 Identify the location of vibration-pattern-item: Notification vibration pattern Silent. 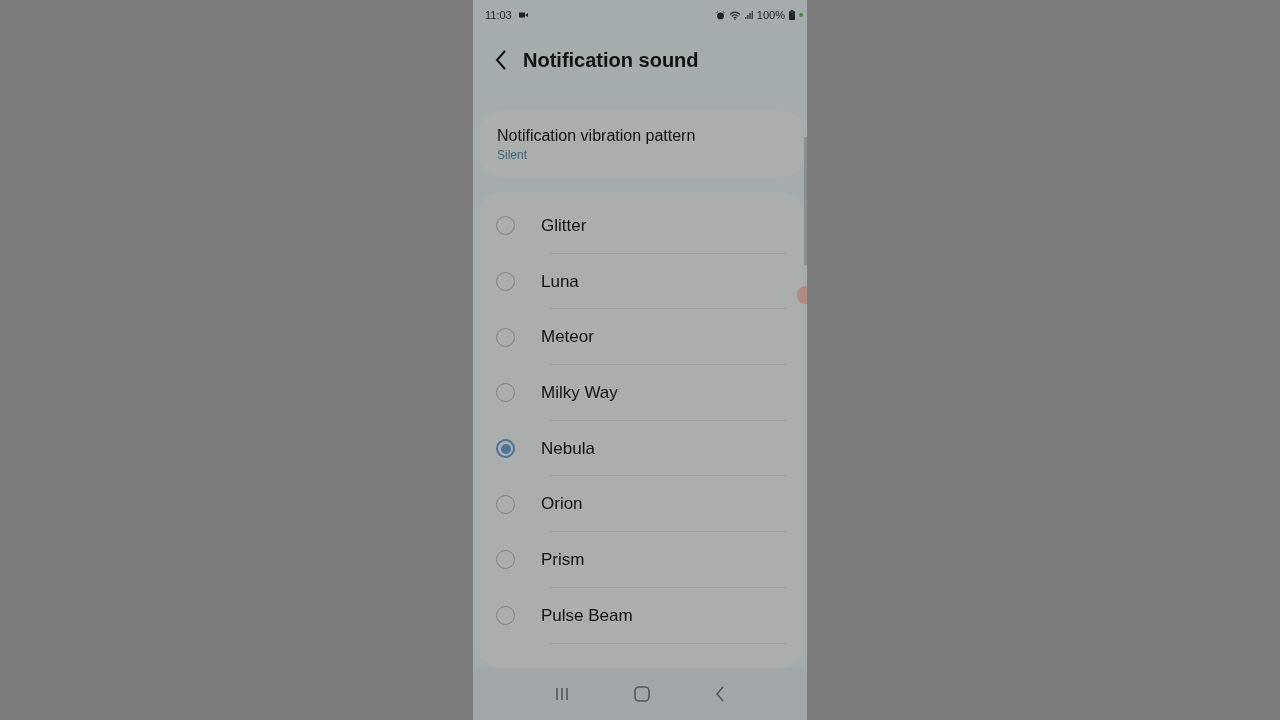
(641, 144).